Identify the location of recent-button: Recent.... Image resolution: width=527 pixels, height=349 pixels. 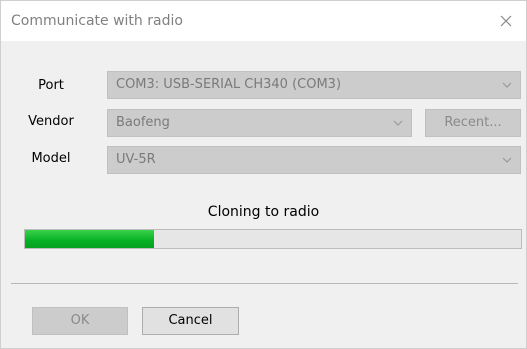
(473, 123).